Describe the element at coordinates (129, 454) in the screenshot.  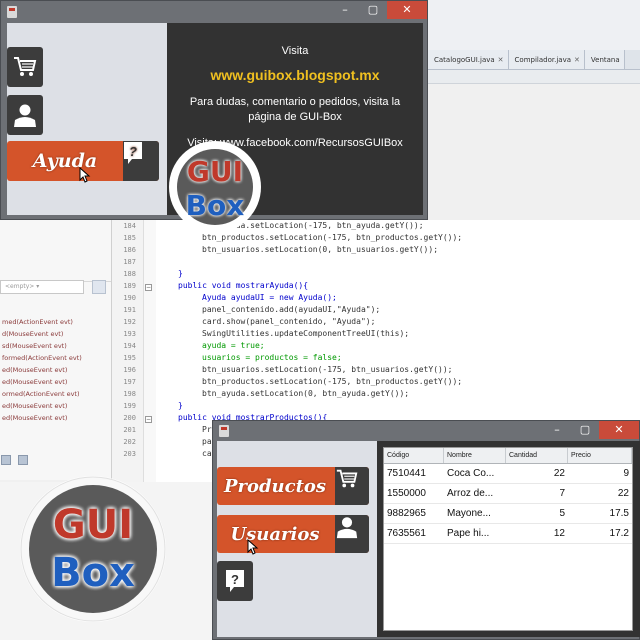
I see `line-number: 203` at that location.